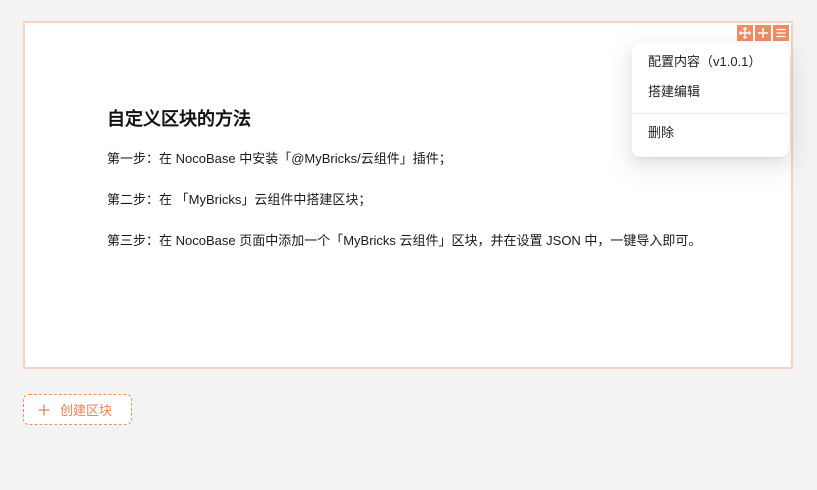  I want to click on block-toolbar, so click(763, 33).